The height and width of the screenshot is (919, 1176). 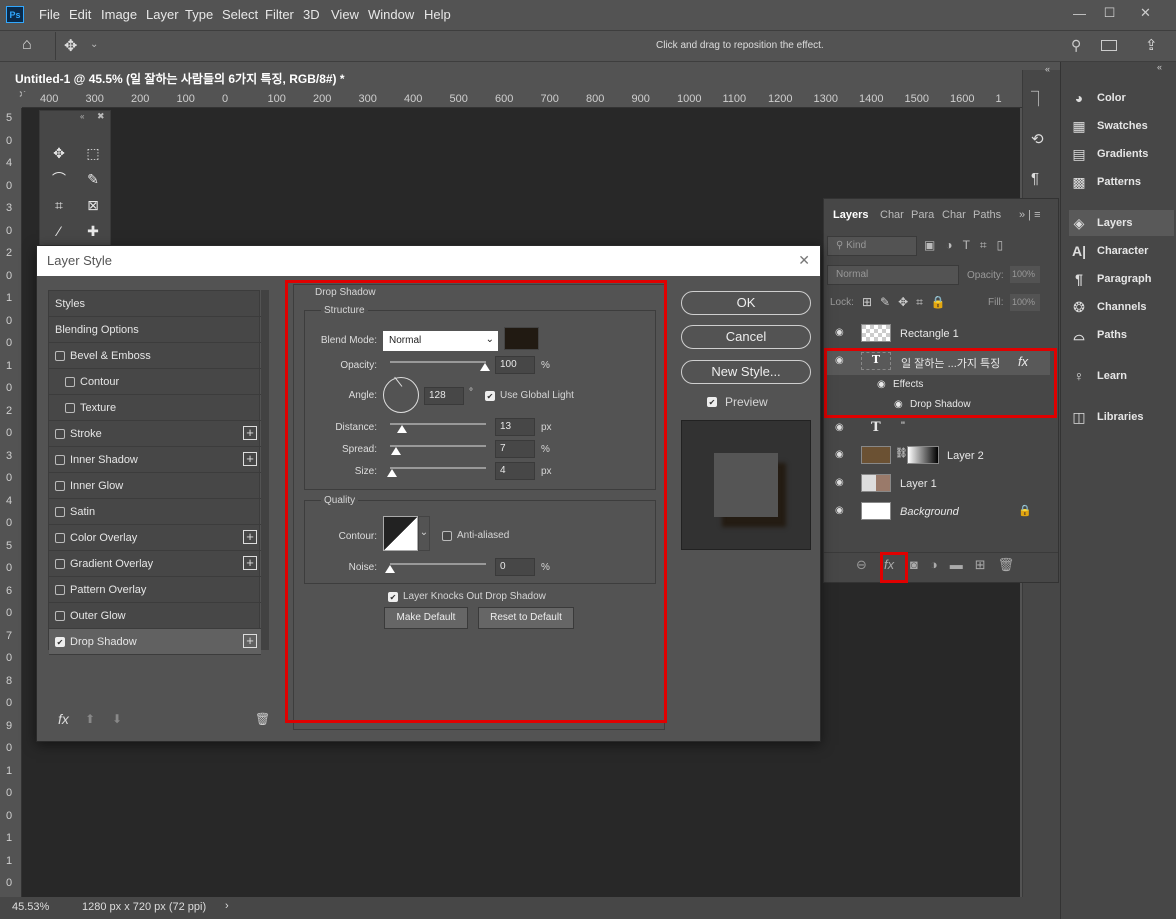 What do you see at coordinates (262, 719) in the screenshot?
I see `delete-icon: 🗑` at bounding box center [262, 719].